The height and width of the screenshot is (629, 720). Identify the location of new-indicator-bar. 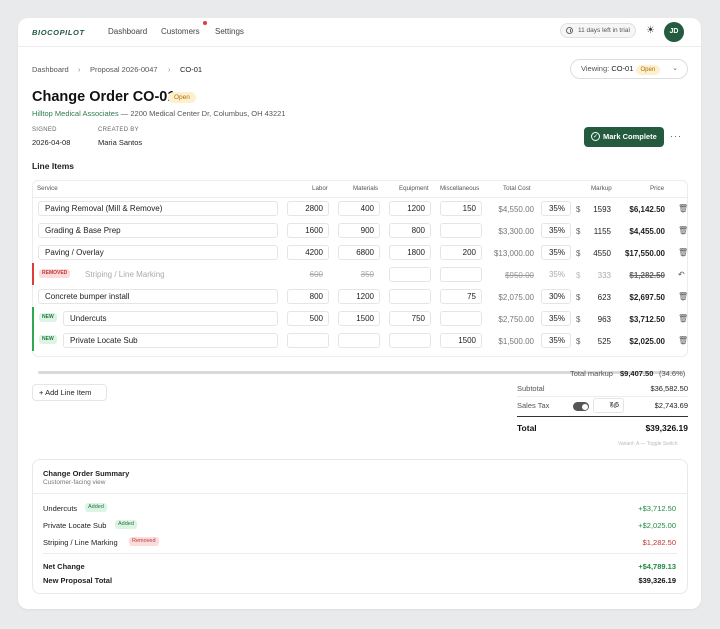
(33, 318).